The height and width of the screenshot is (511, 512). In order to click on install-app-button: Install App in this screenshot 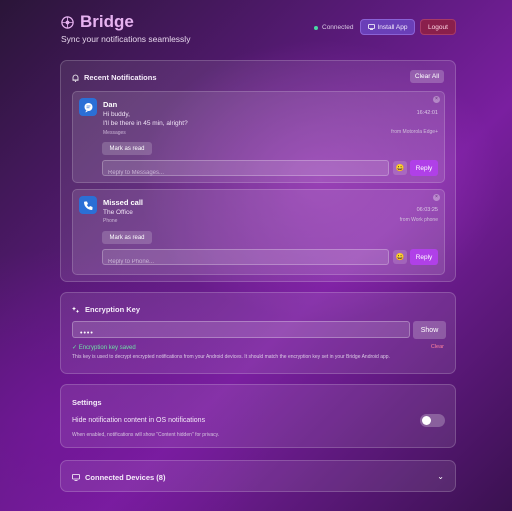, I will do `click(387, 27)`.